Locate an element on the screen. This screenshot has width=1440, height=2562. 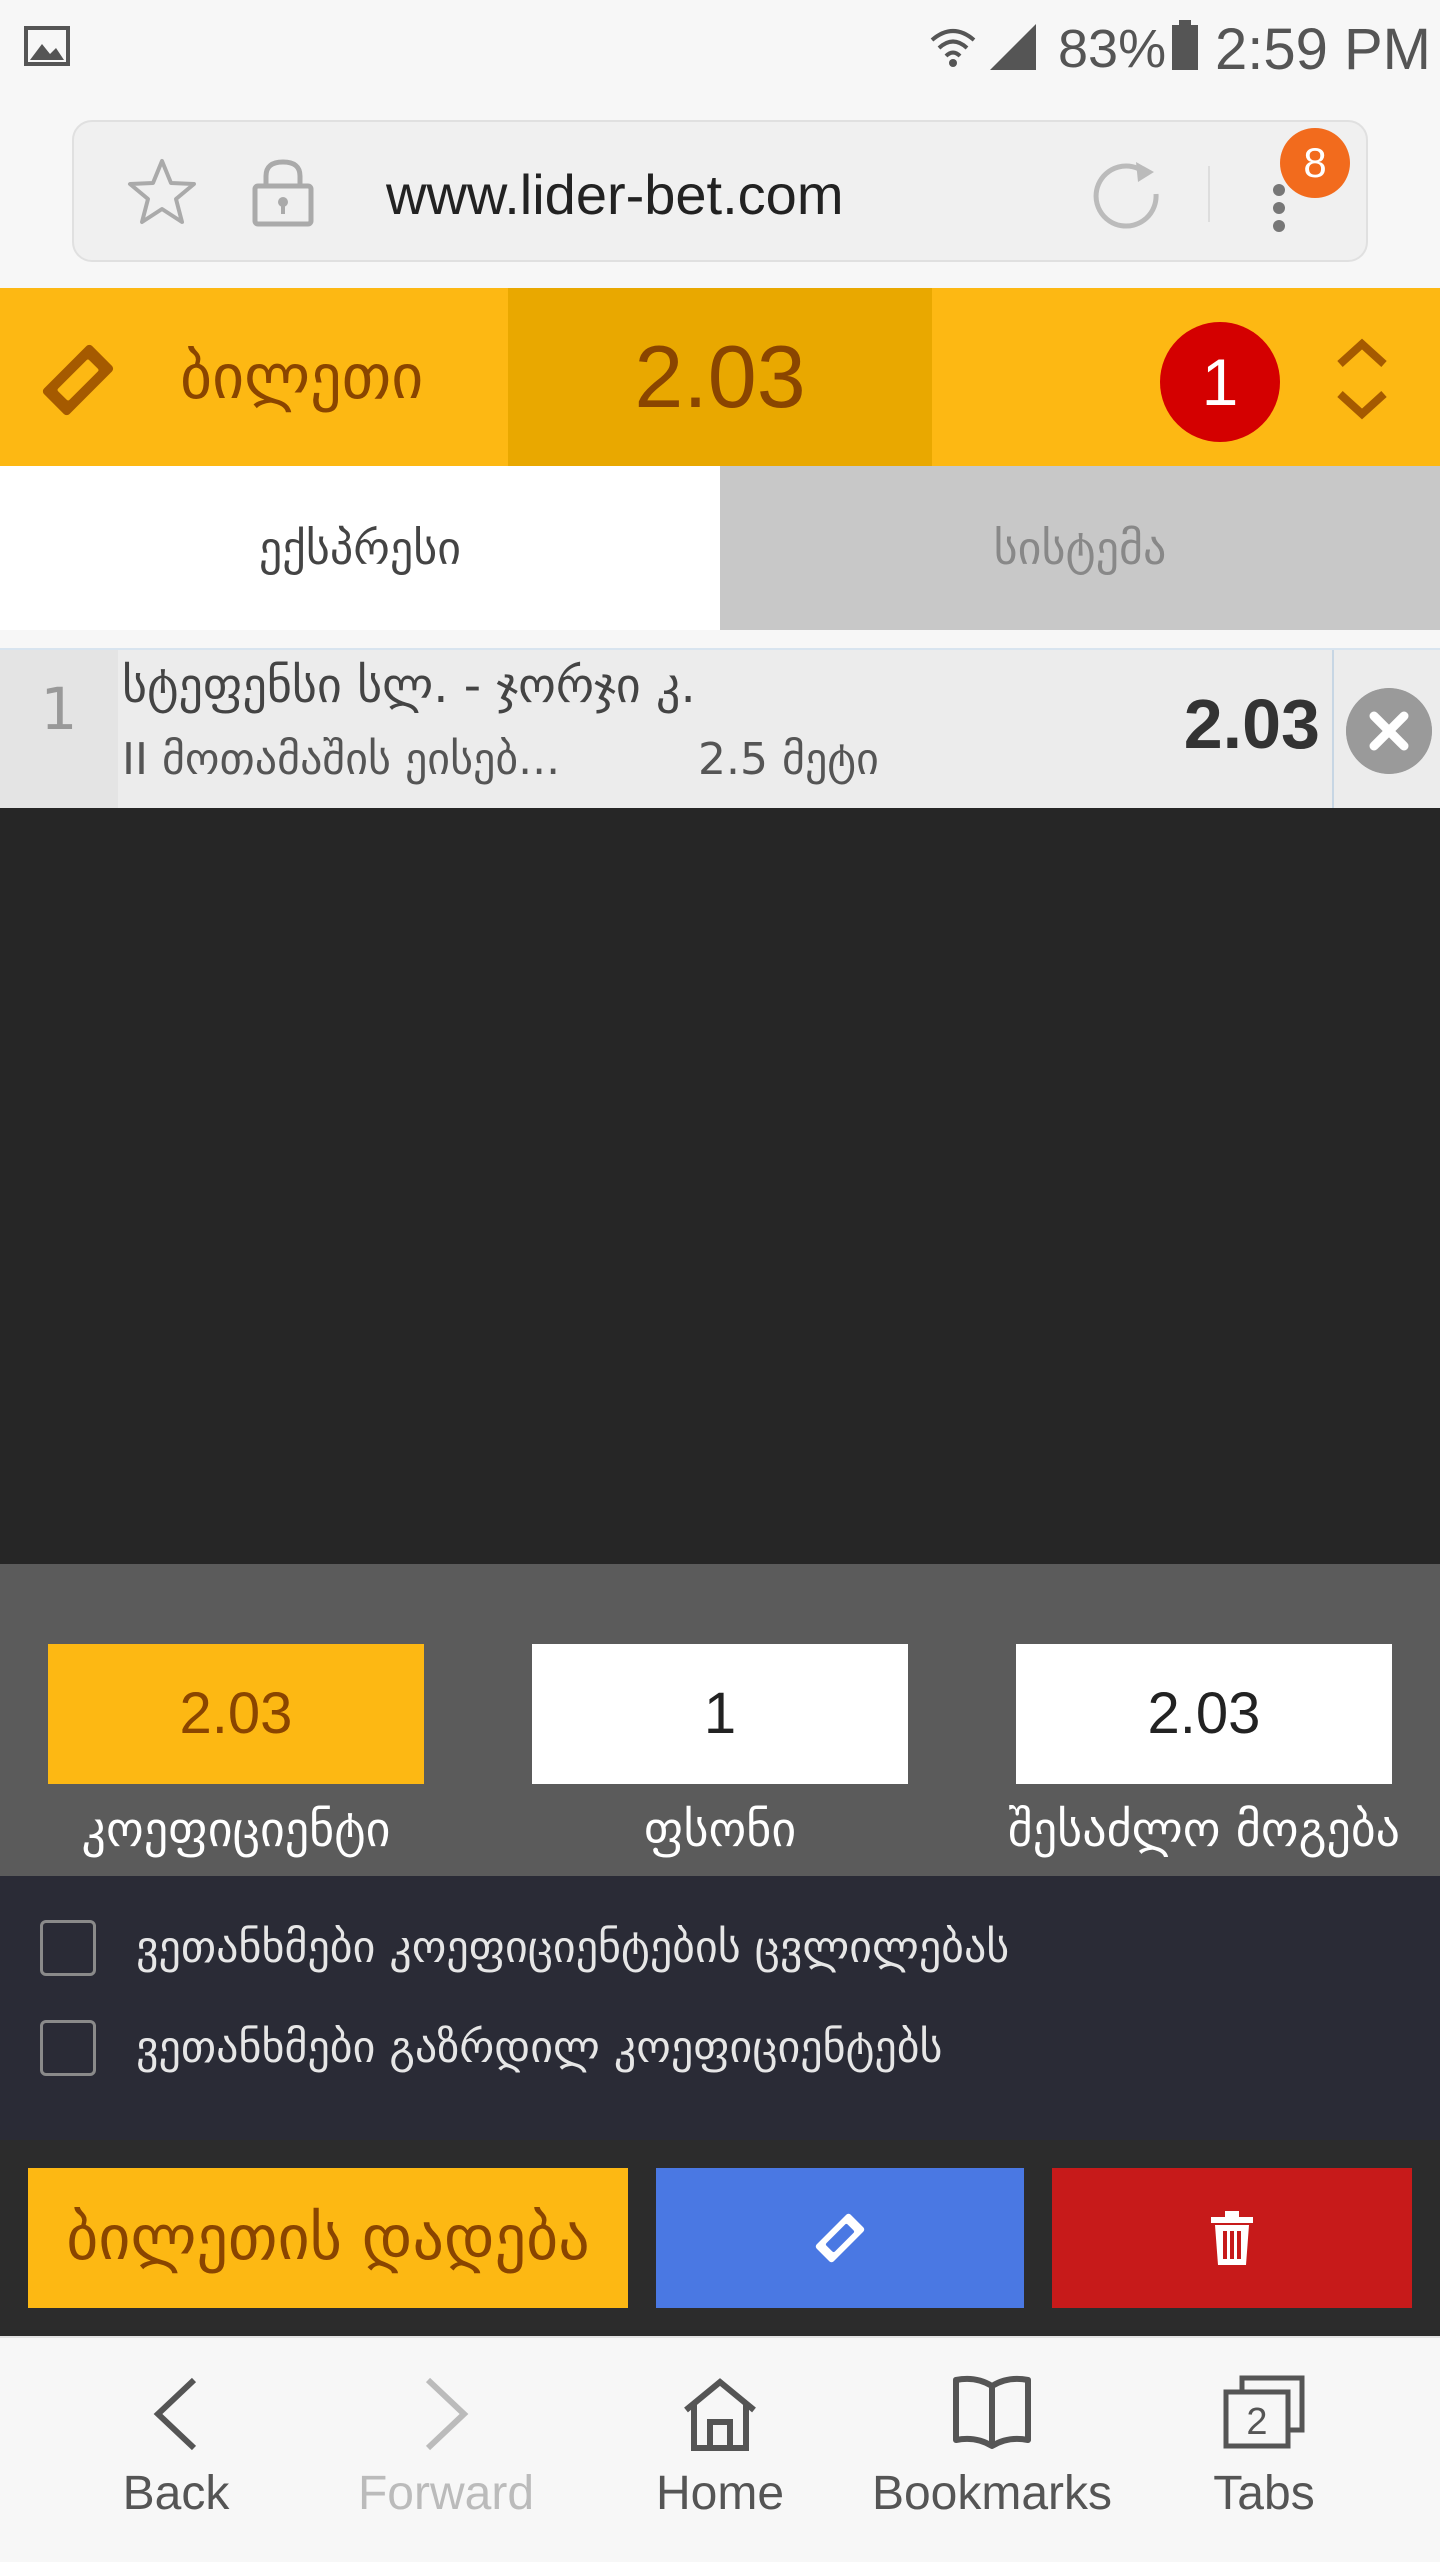
coefficient-value: 2.03 is located at coordinates (236, 1714).